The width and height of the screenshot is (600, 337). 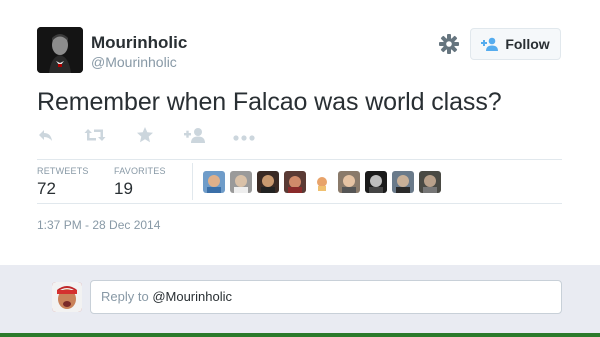 I want to click on follow-button: Follow, so click(x=515, y=44).